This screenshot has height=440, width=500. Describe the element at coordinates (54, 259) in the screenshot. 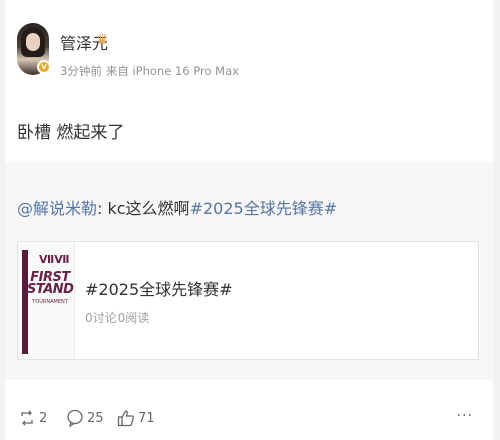

I see `thumbnail-mark: ⅦⅦ` at that location.